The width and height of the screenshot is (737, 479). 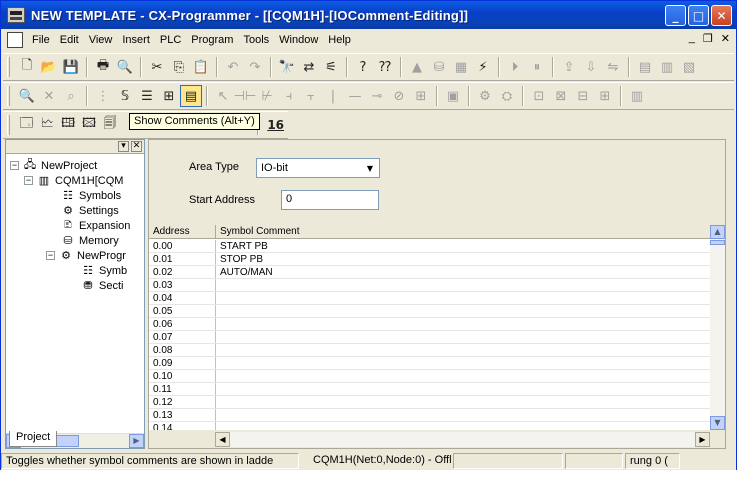 I want to click on print-icon: 🖶, so click(x=103, y=67).